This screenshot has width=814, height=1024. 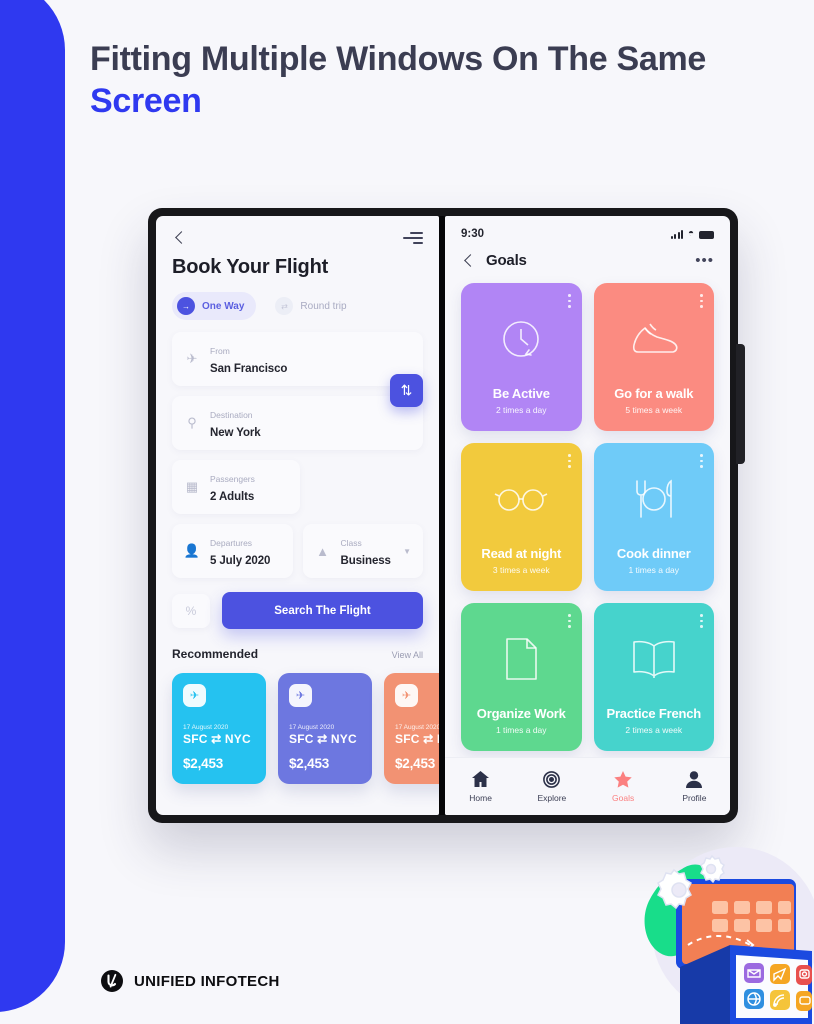 I want to click on person-icon, so click(x=694, y=779).